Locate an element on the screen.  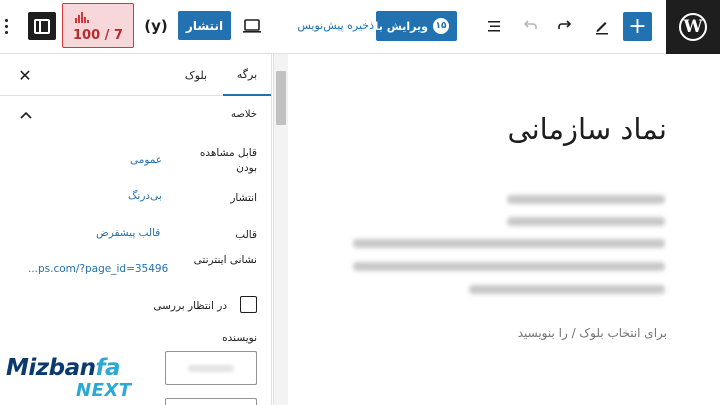
post-title: نماد سازمانی is located at coordinates (508, 129).